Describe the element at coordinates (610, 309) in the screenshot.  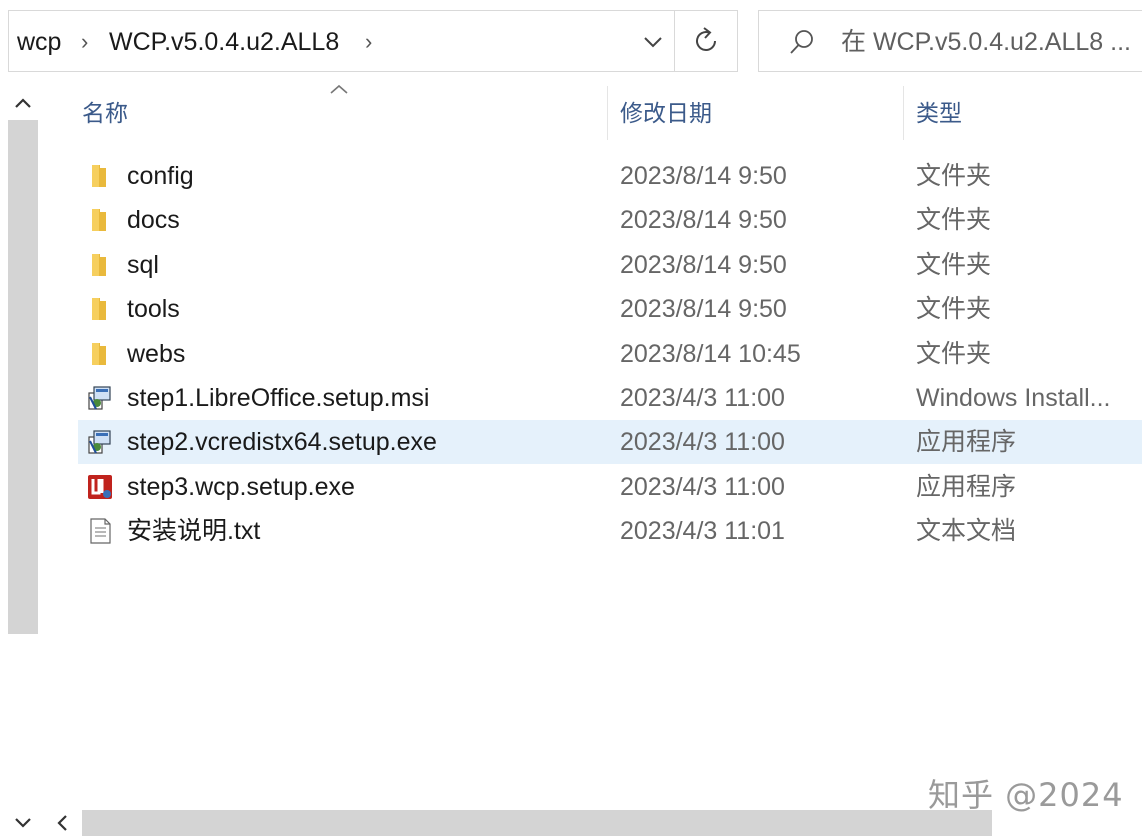
I see `file-row: tools 2023/8/14 9:50 文件夹` at that location.